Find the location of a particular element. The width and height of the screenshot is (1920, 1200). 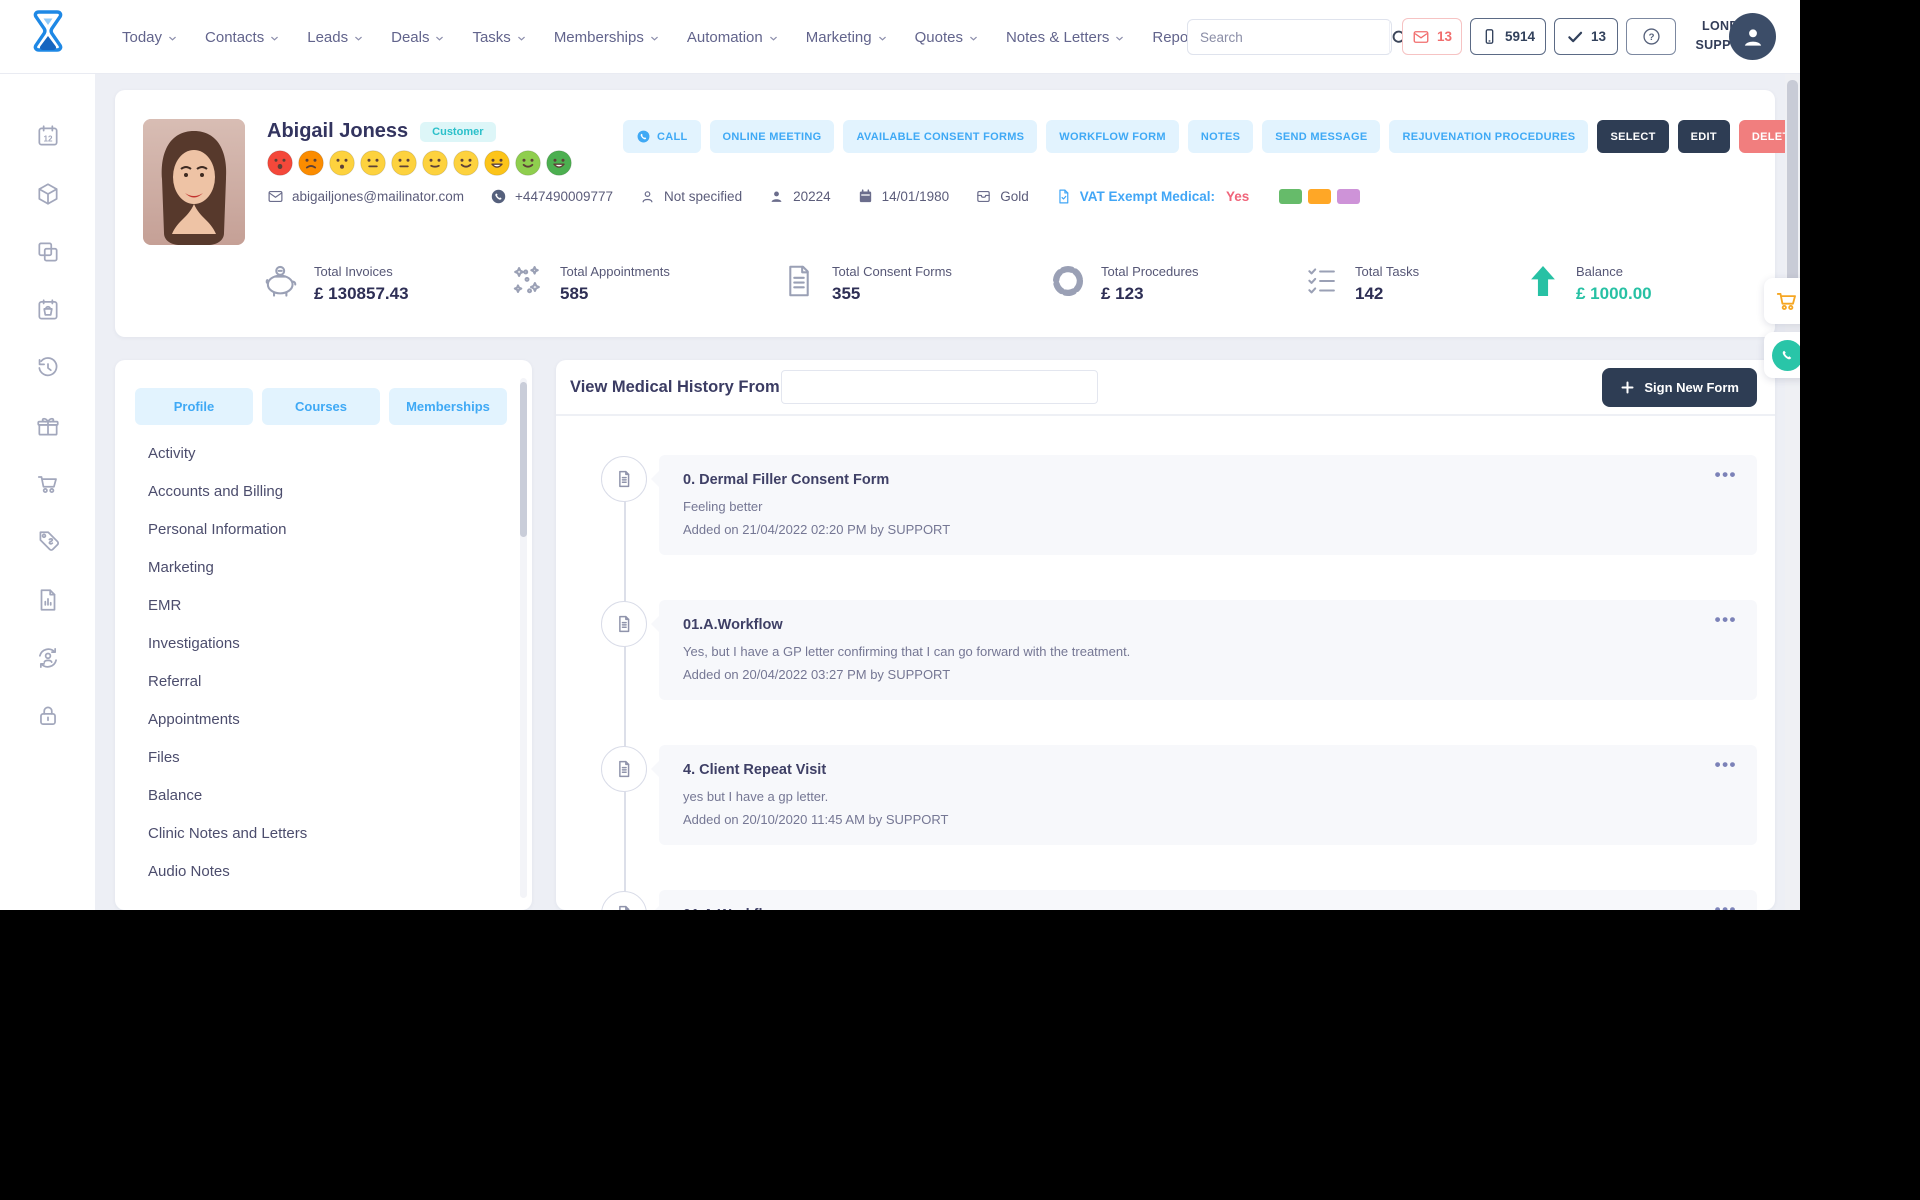

available-consent-forms-button: AVAILABLE CONSENT FORMS is located at coordinates (940, 136).